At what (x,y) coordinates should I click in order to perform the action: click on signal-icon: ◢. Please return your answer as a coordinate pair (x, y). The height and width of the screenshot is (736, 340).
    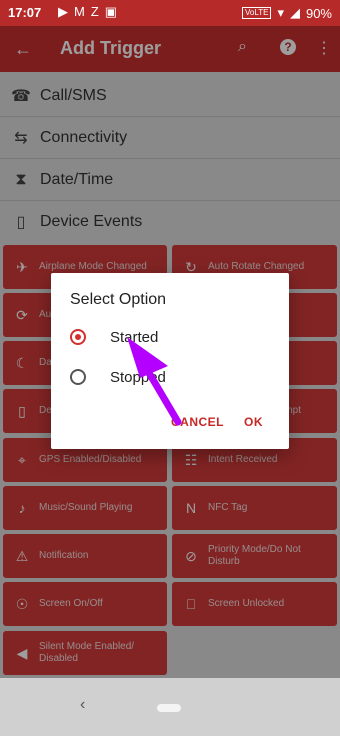
    Looking at the image, I should click on (294, 12).